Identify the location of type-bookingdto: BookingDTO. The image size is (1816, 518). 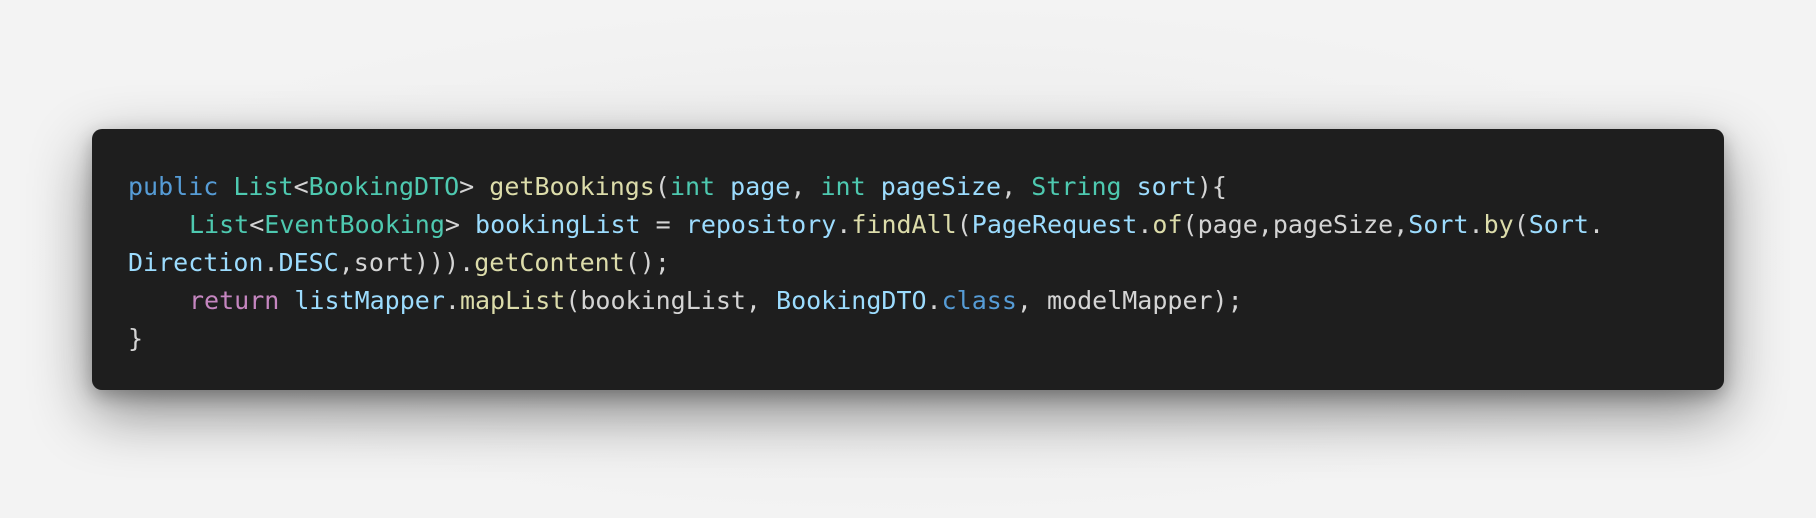
(384, 186).